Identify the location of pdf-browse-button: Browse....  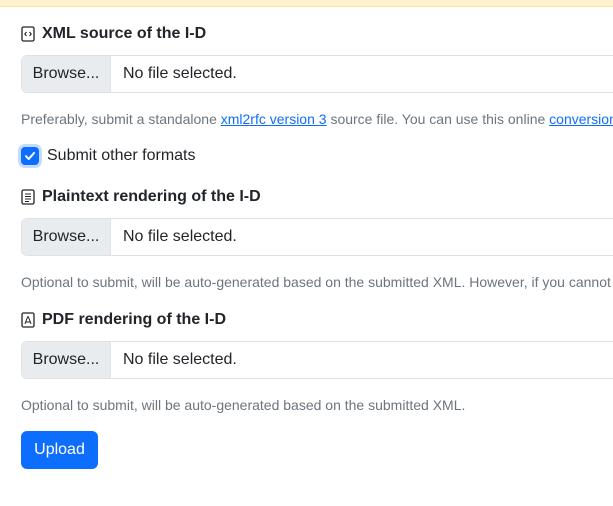
(66, 360).